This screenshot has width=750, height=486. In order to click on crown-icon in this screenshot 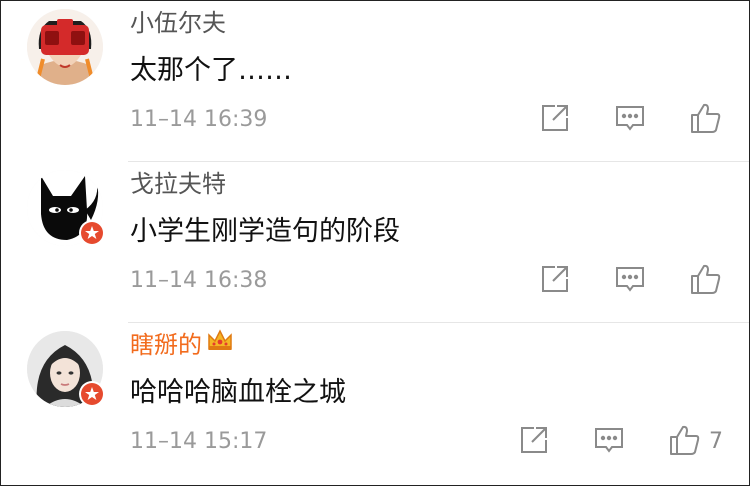, I will do `click(220, 344)`.